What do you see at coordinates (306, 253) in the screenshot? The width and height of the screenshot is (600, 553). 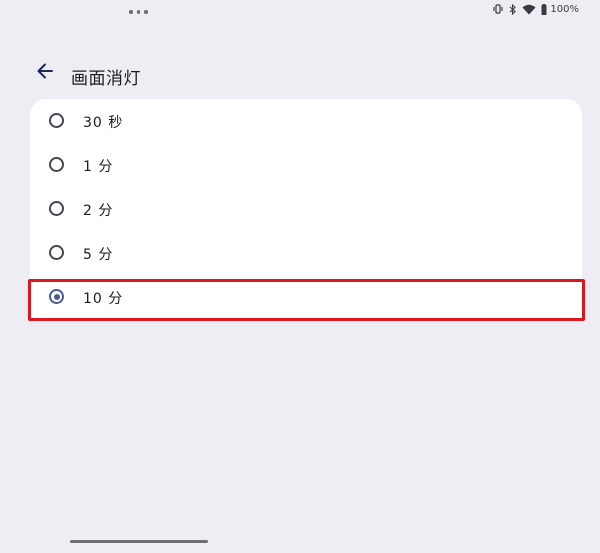 I see `option-5-minutes: 5 分` at bounding box center [306, 253].